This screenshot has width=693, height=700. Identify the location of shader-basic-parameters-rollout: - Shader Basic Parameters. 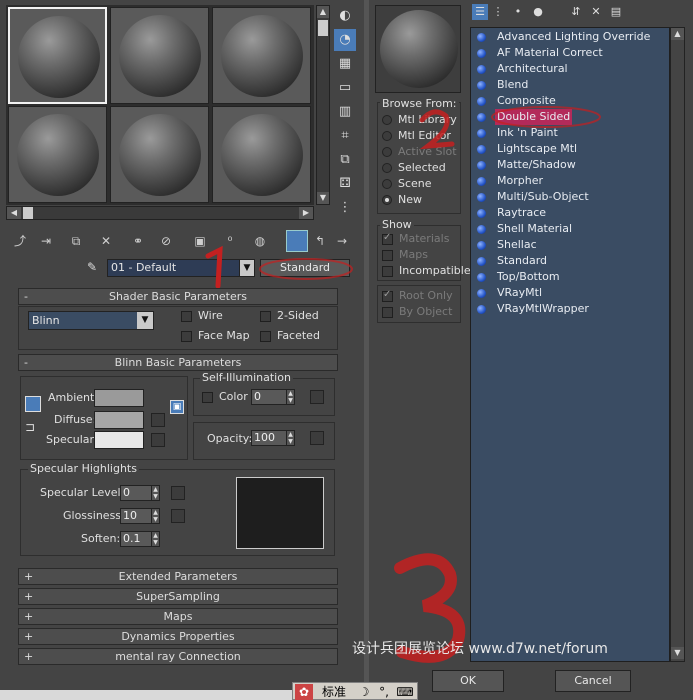
(178, 296).